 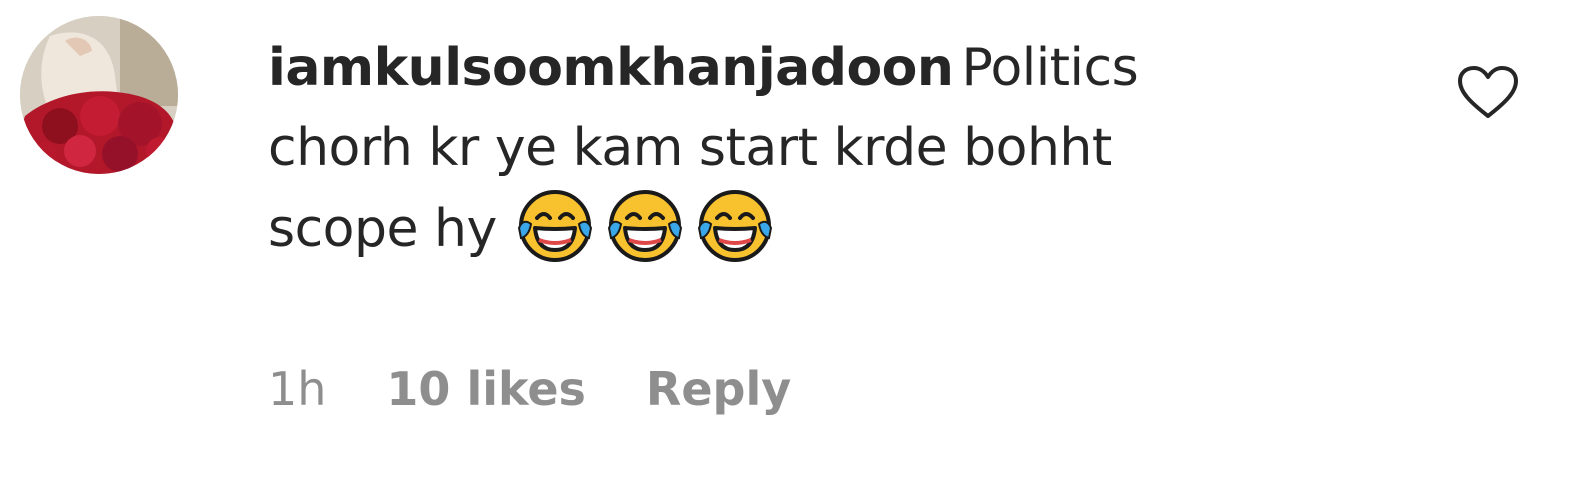 I want to click on emoji-group, so click(x=635, y=226).